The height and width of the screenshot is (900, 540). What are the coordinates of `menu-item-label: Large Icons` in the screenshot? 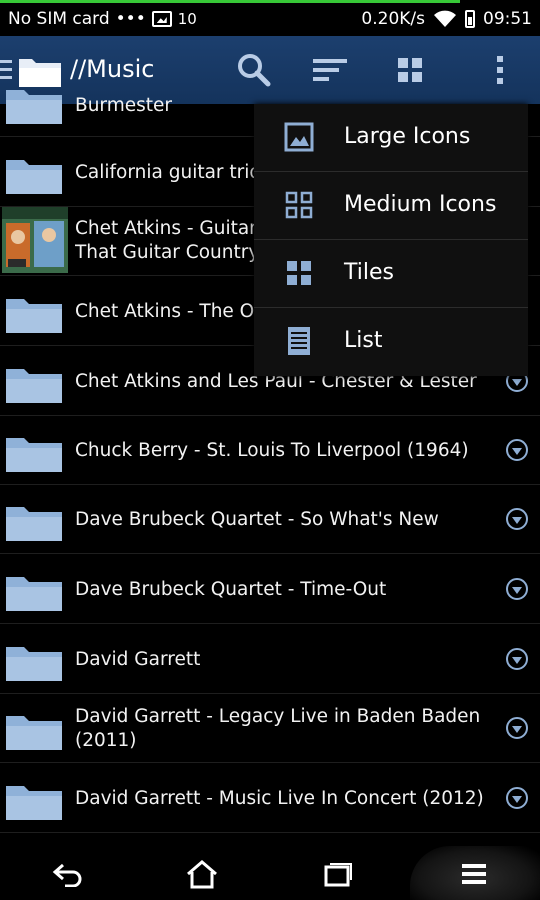 It's located at (407, 136).